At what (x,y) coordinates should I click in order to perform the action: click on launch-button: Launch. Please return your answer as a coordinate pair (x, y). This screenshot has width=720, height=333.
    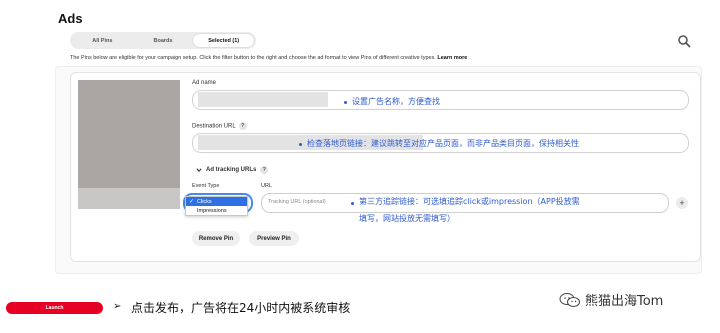
    Looking at the image, I should click on (54, 308).